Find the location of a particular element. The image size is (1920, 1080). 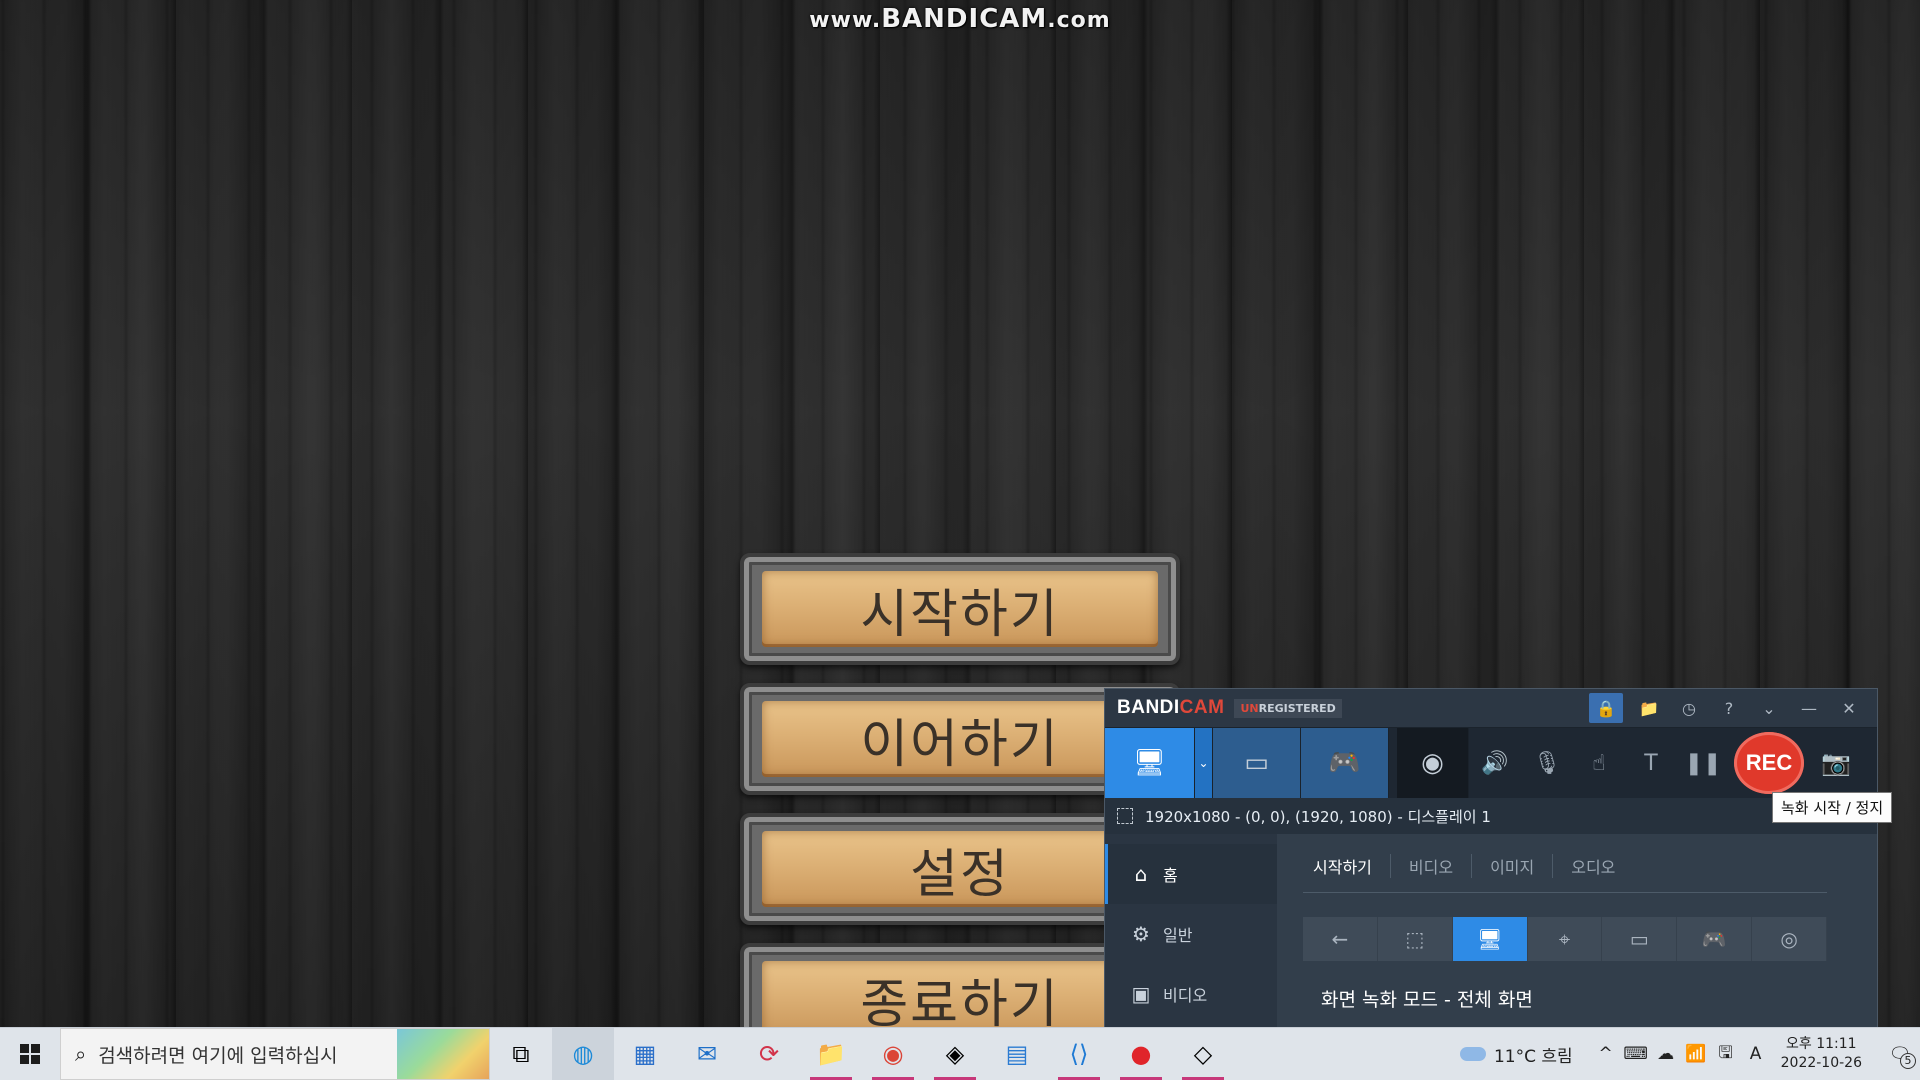

system-clock: 오후 11:11 2022-10-26 is located at coordinates (1821, 1054).